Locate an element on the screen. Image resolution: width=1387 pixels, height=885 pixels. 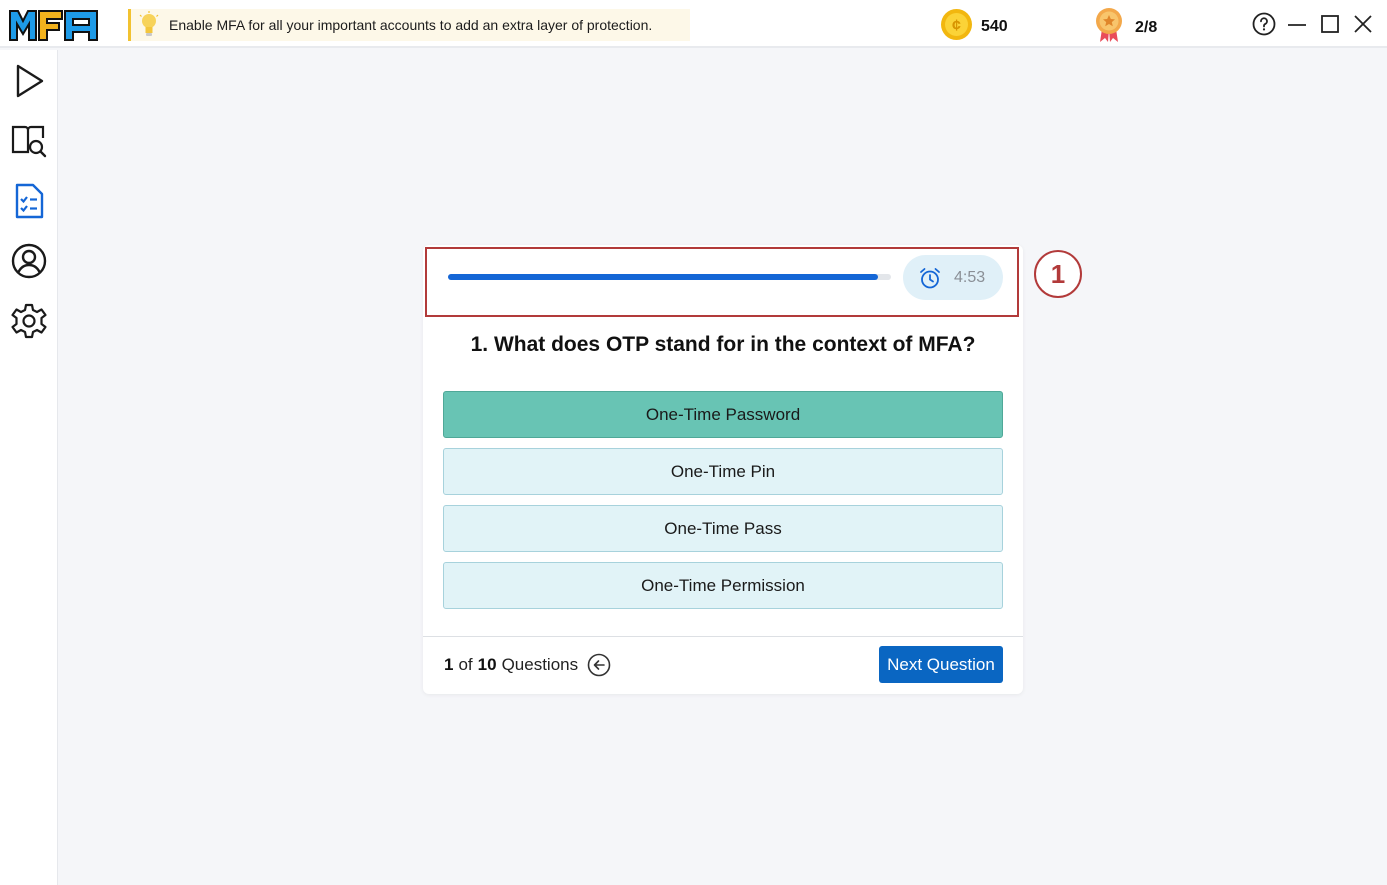
sidebar-item-library is located at coordinates (29, 141).